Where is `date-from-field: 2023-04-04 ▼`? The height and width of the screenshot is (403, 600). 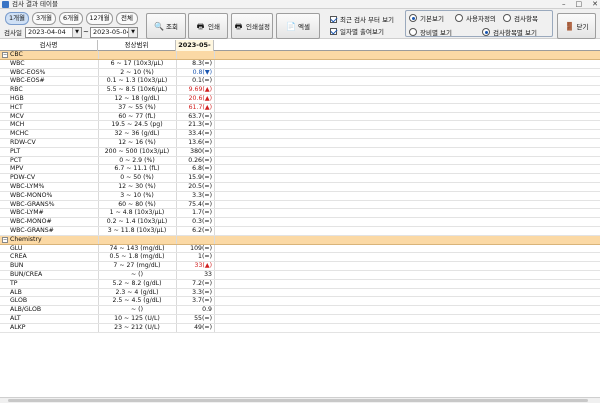 date-from-field: 2023-04-04 ▼ is located at coordinates (53, 32).